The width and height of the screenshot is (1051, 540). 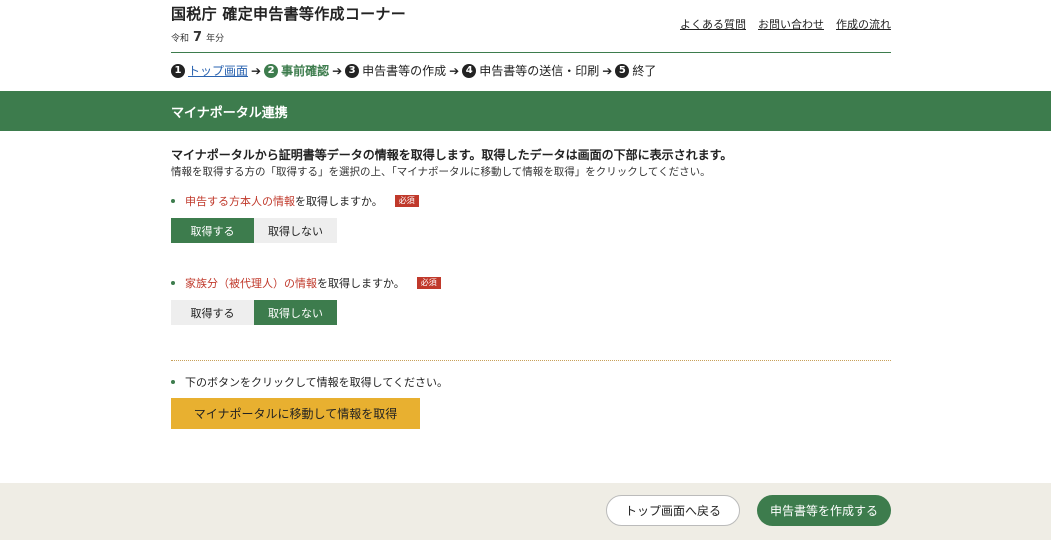 What do you see at coordinates (215, 39) in the screenshot?
I see `era-suffix: 年分` at bounding box center [215, 39].